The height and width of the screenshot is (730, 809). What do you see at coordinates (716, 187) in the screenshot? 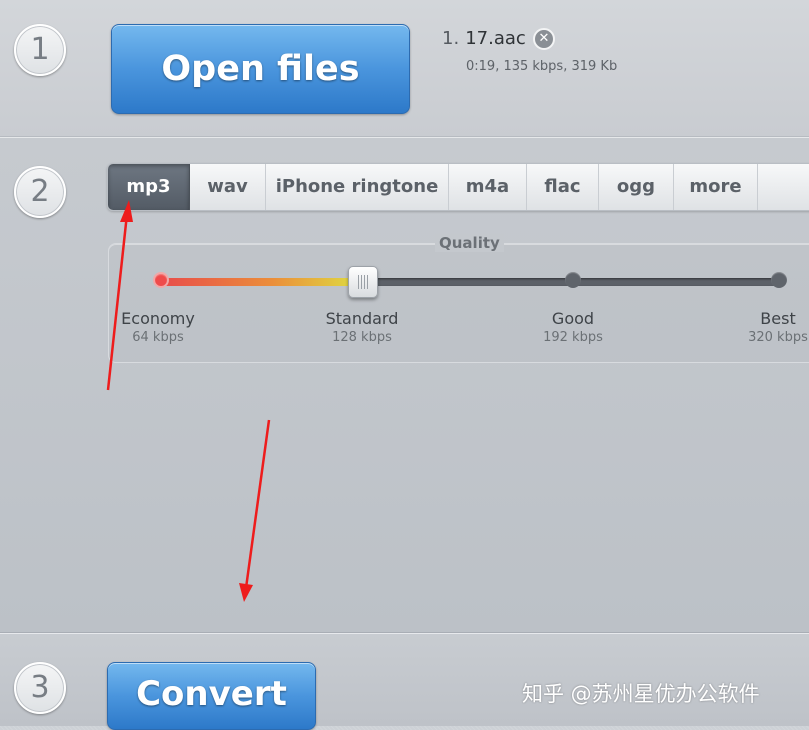
I see `tab-more: more` at bounding box center [716, 187].